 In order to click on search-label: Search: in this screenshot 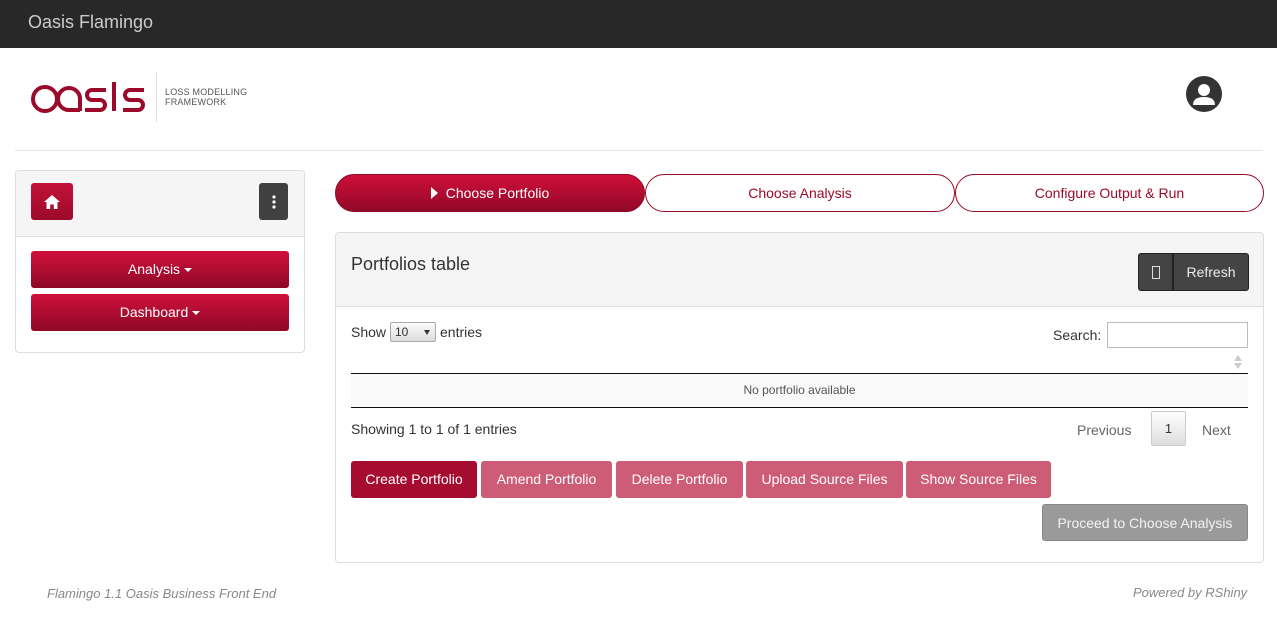, I will do `click(1077, 335)`.